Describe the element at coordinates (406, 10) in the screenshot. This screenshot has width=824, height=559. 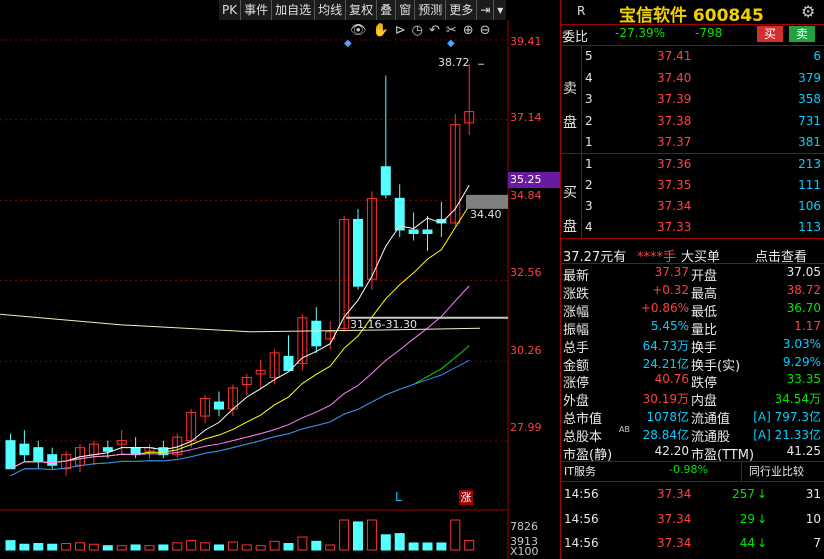
I see `window-button: 窗` at that location.